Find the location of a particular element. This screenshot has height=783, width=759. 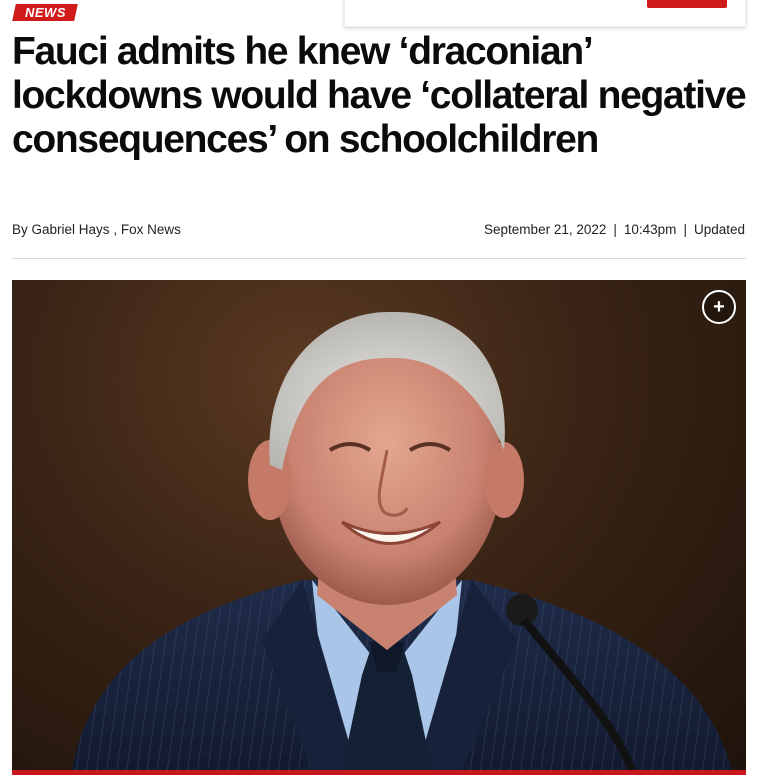

header-divider is located at coordinates (379, 258).